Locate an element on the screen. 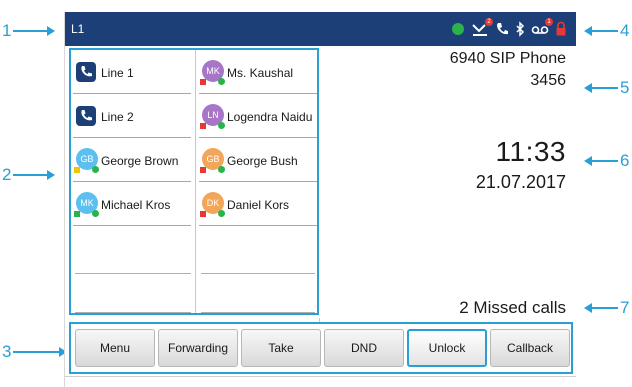 The image size is (632, 387). line-key-label: Logendra Naidu is located at coordinates (270, 117).